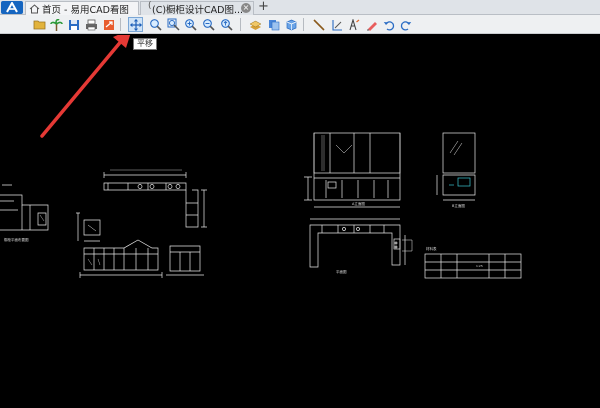  I want to click on zoom-window-icon, so click(155, 24).